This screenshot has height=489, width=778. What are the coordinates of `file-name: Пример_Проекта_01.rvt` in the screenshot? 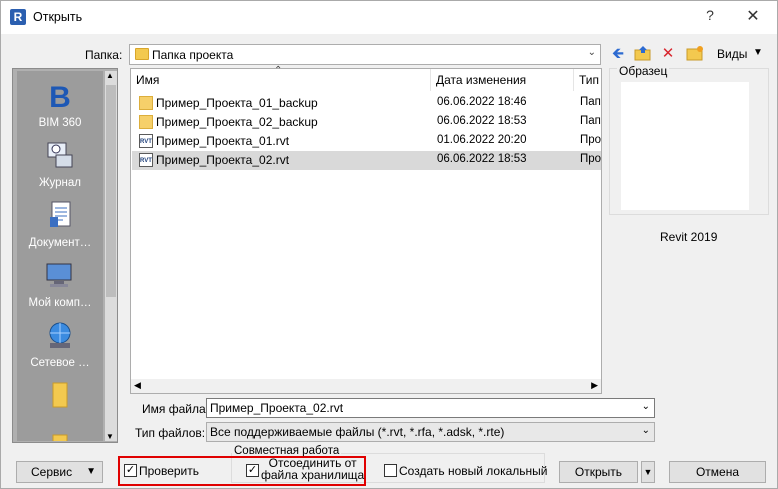 It's located at (223, 141).